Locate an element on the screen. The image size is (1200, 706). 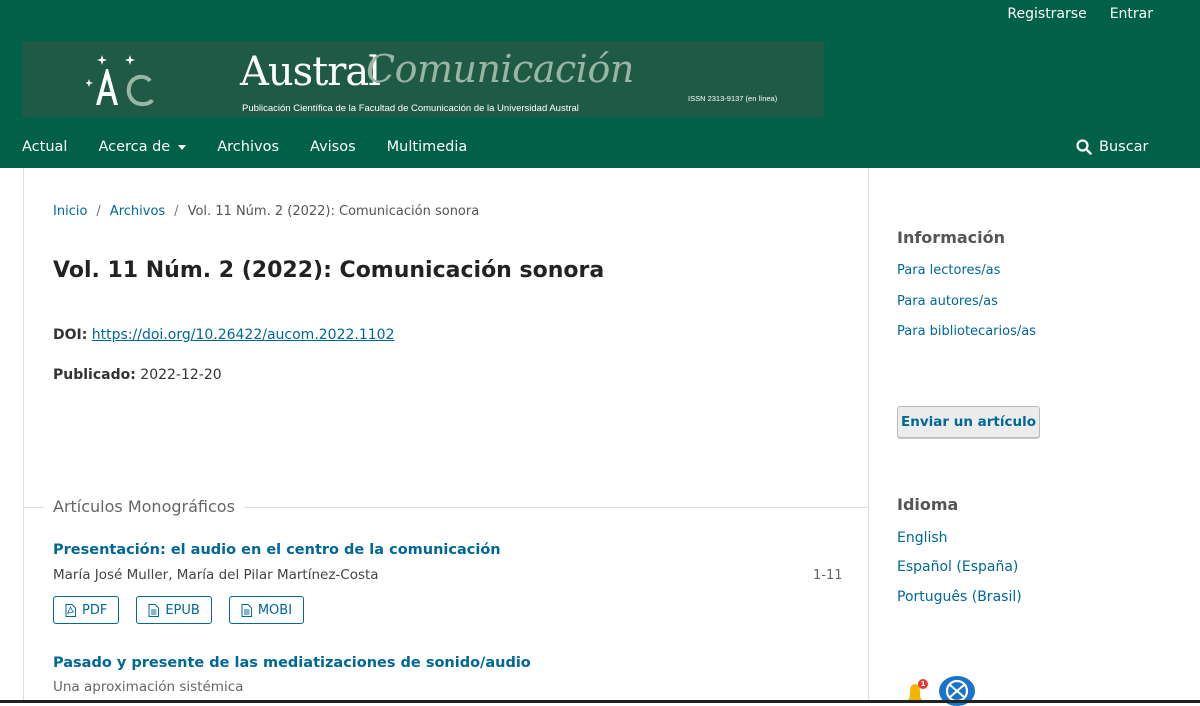
info-link-librarians: Para bibliotecarios/as is located at coordinates (966, 331).